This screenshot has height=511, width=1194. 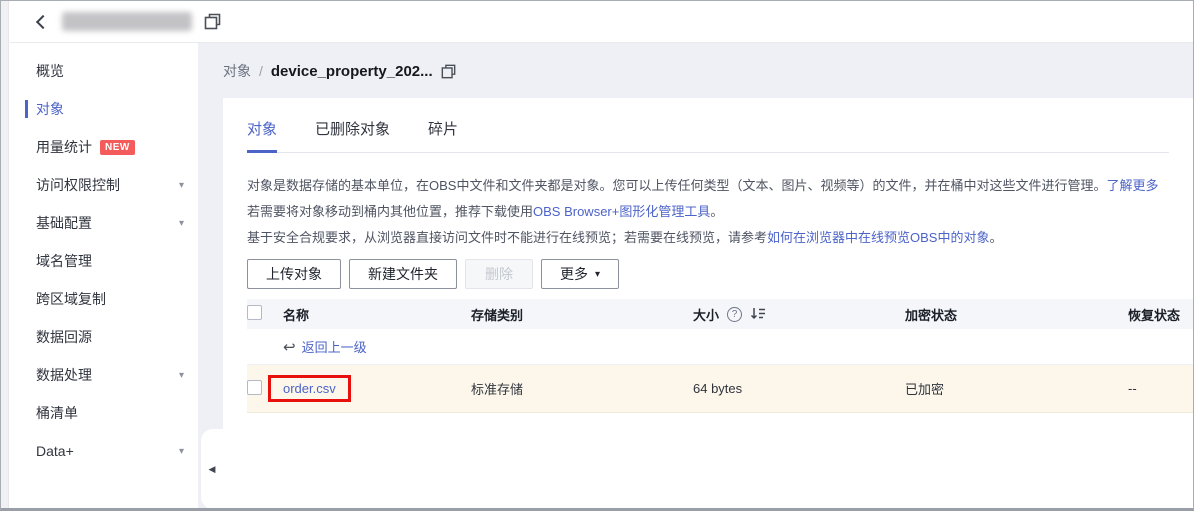 I want to click on sidebar-item-label: 对象, so click(x=50, y=109).